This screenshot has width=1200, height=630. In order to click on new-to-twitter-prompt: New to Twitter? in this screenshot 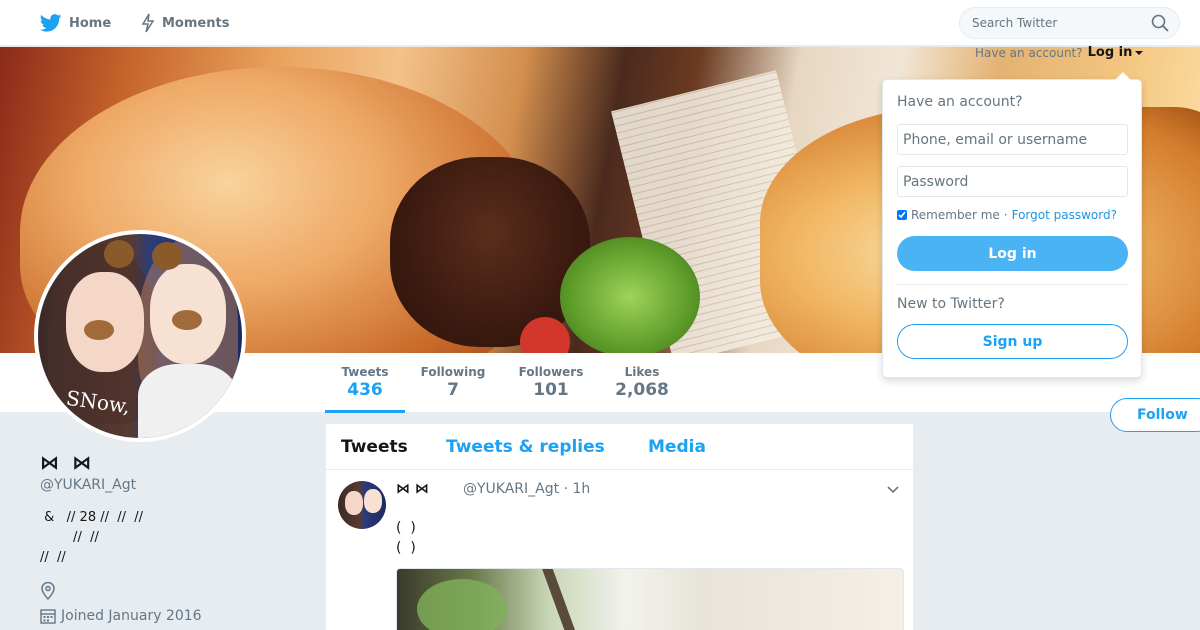, I will do `click(951, 304)`.